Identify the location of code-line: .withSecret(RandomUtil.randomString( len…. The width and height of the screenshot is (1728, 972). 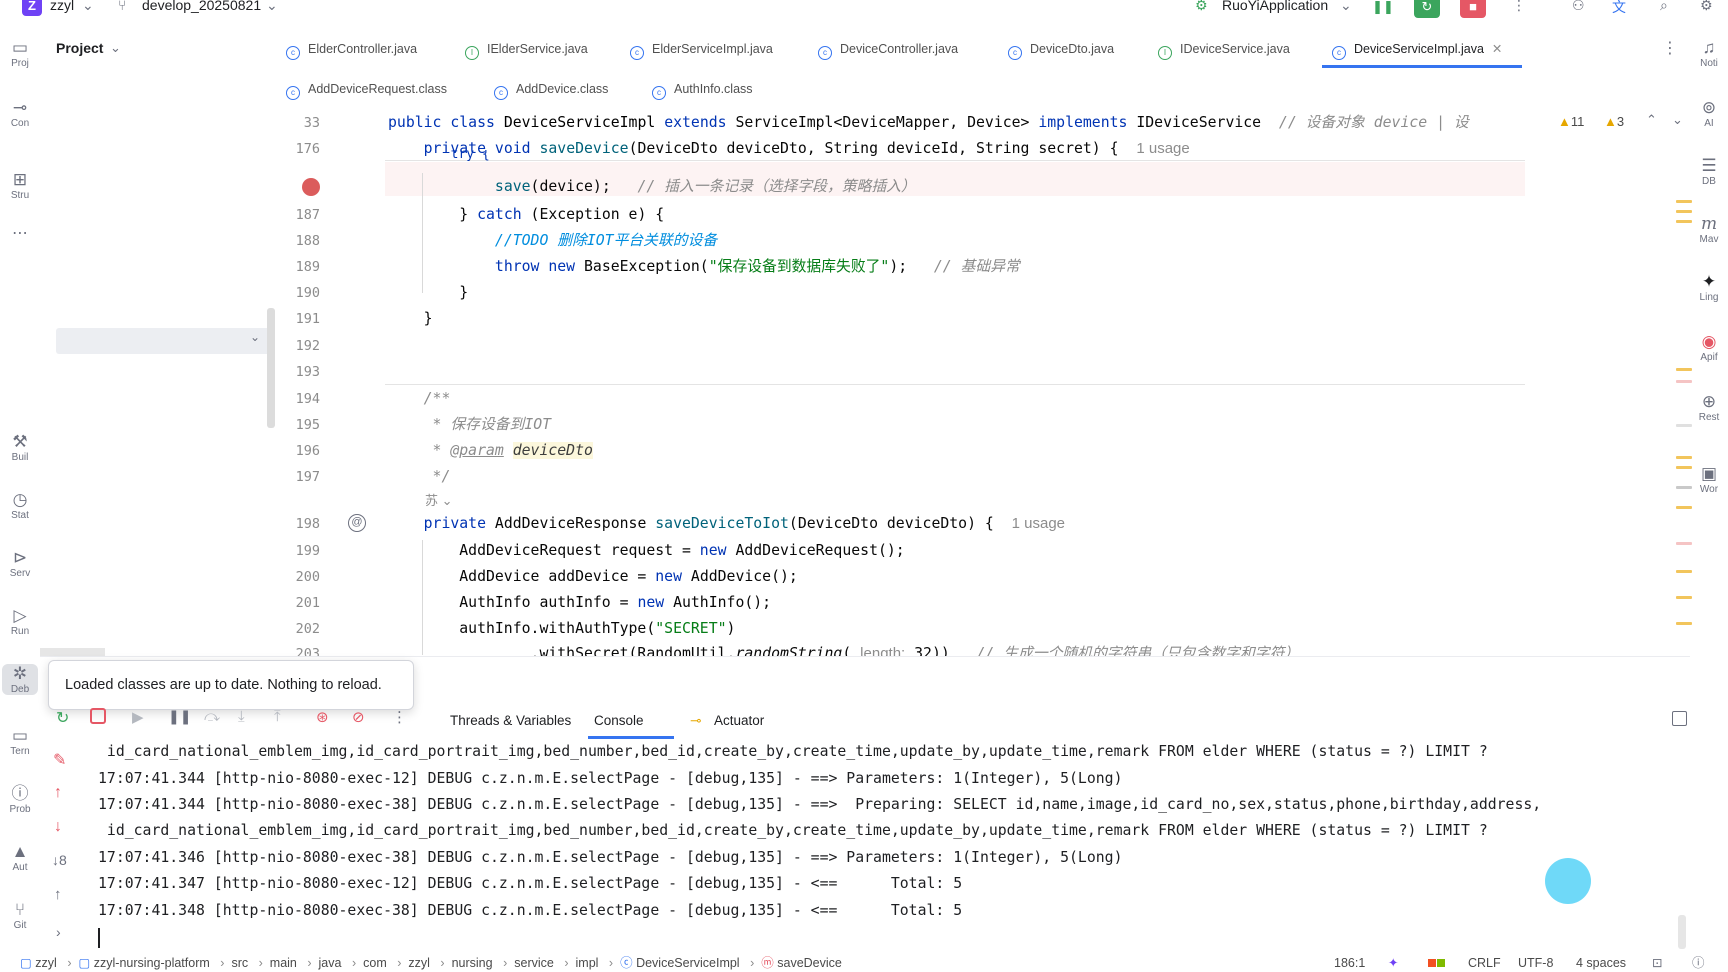
(844, 649).